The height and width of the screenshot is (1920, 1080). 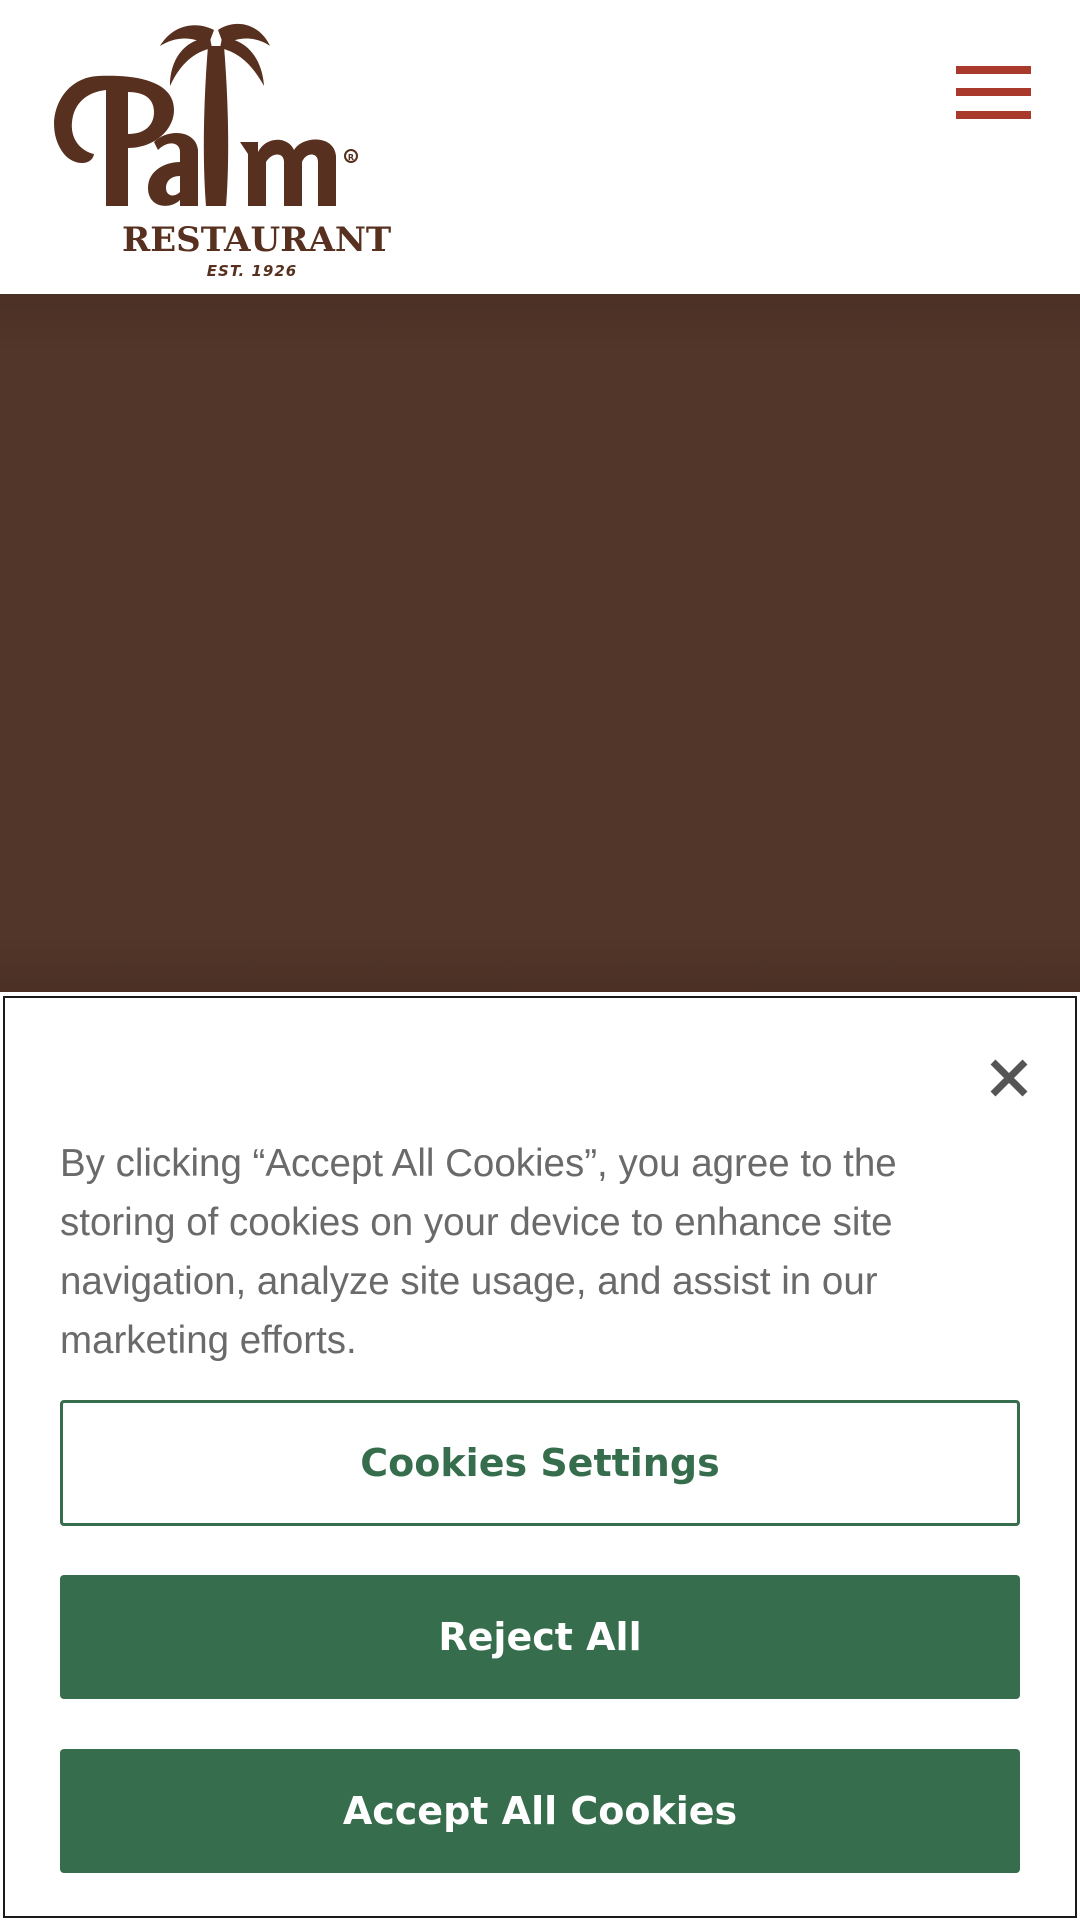 I want to click on svg-text: R, so click(x=351, y=157).